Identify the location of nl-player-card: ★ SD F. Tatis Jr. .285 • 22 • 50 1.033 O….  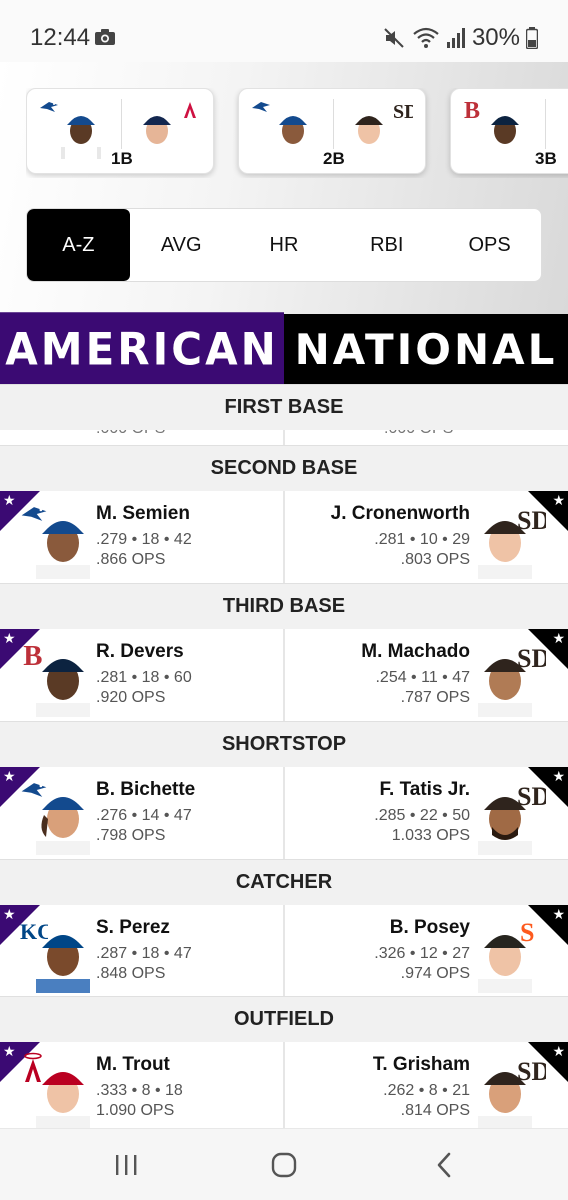
(426, 813).